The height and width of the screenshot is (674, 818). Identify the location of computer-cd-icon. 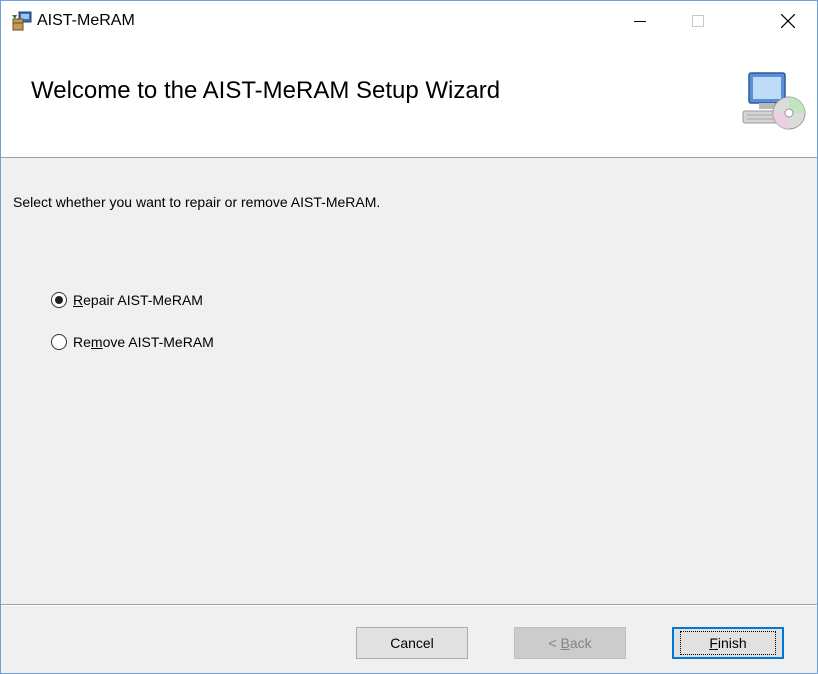
(774, 101).